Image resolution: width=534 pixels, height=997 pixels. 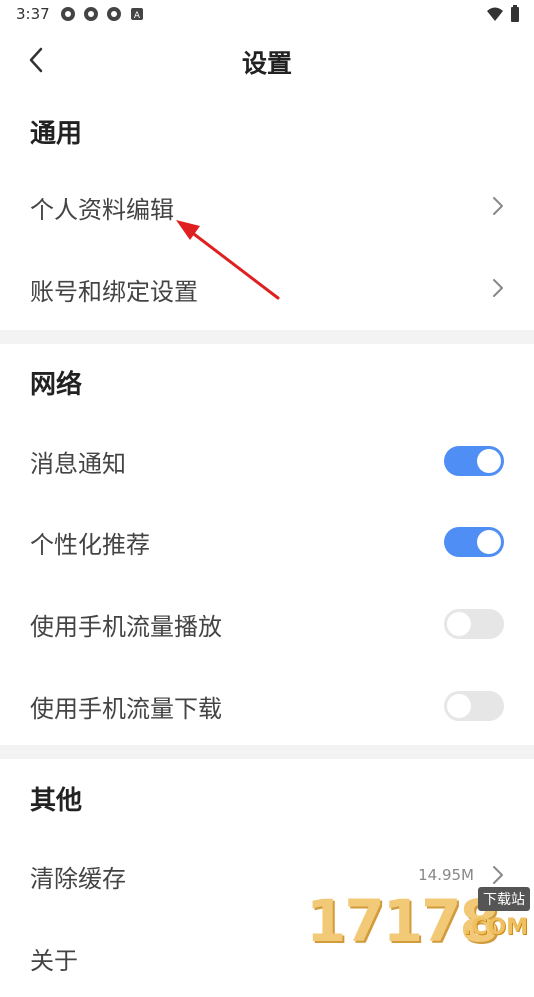 I want to click on a-icon: A, so click(x=137, y=14).